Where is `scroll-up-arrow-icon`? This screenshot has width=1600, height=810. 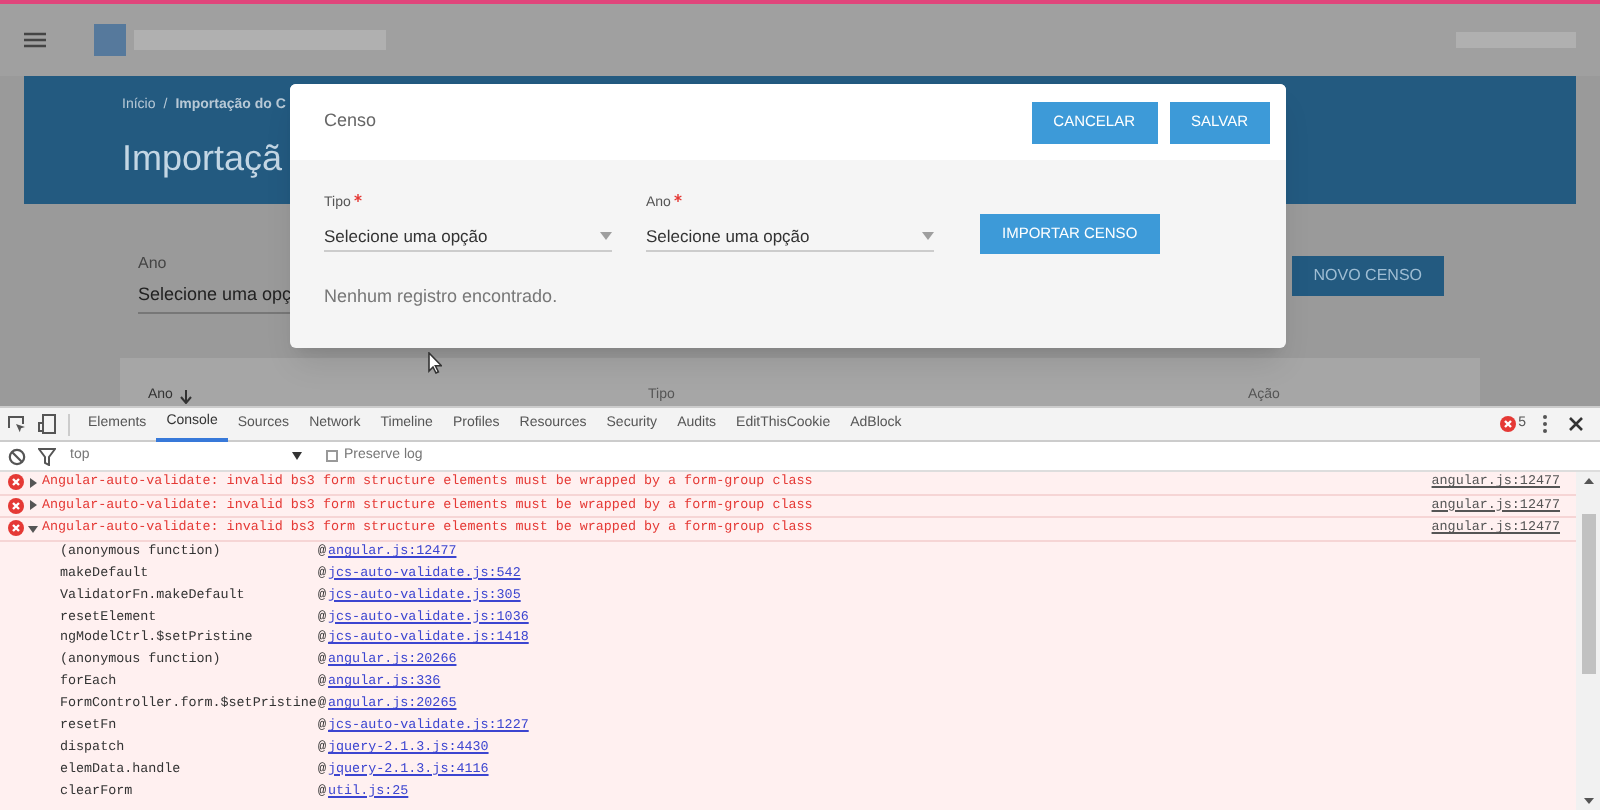
scroll-up-arrow-icon is located at coordinates (1588, 481).